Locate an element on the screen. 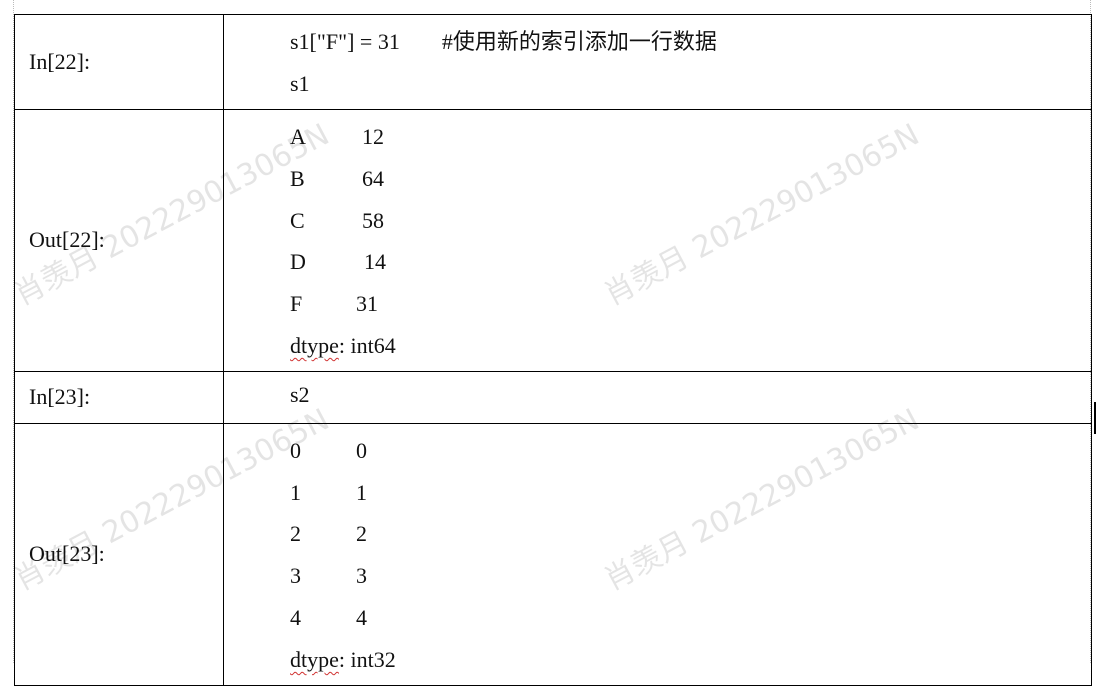 This screenshot has height=686, width=1106. value-label: 12 is located at coordinates (373, 136).